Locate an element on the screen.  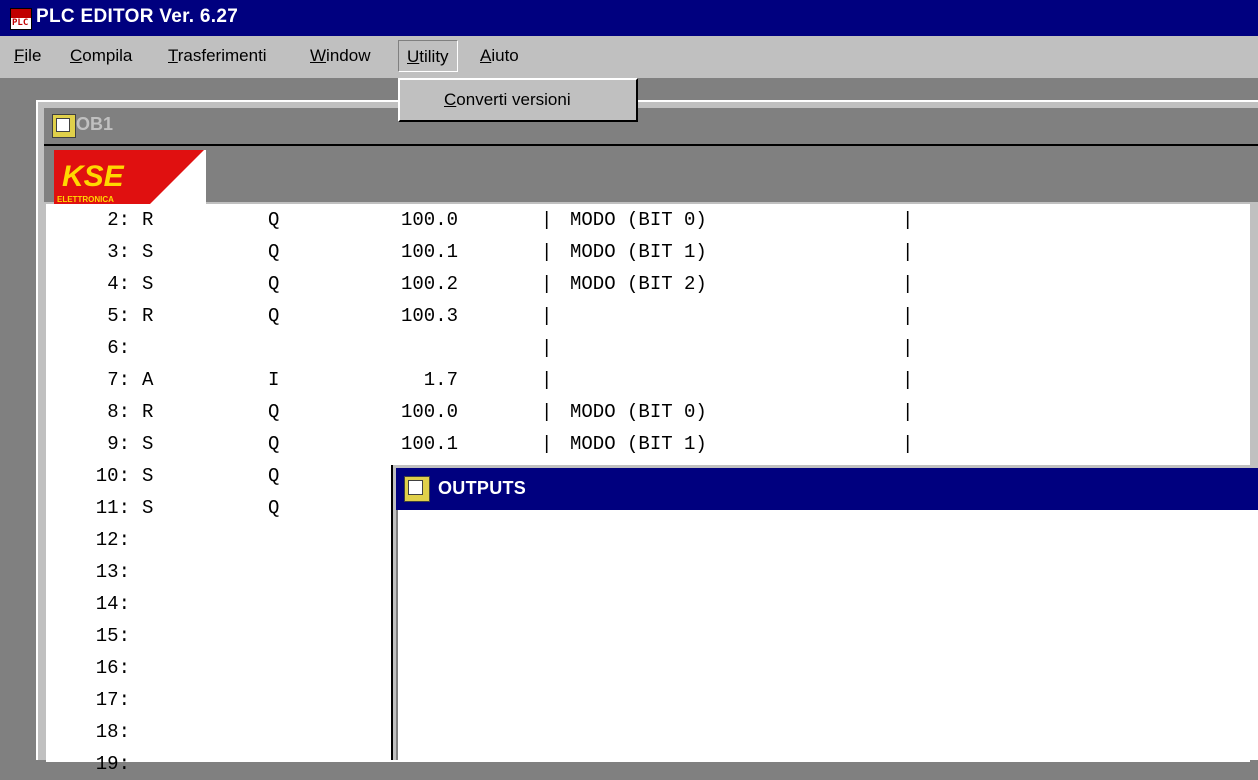
line-number: 15: is located at coordinates (112, 636).